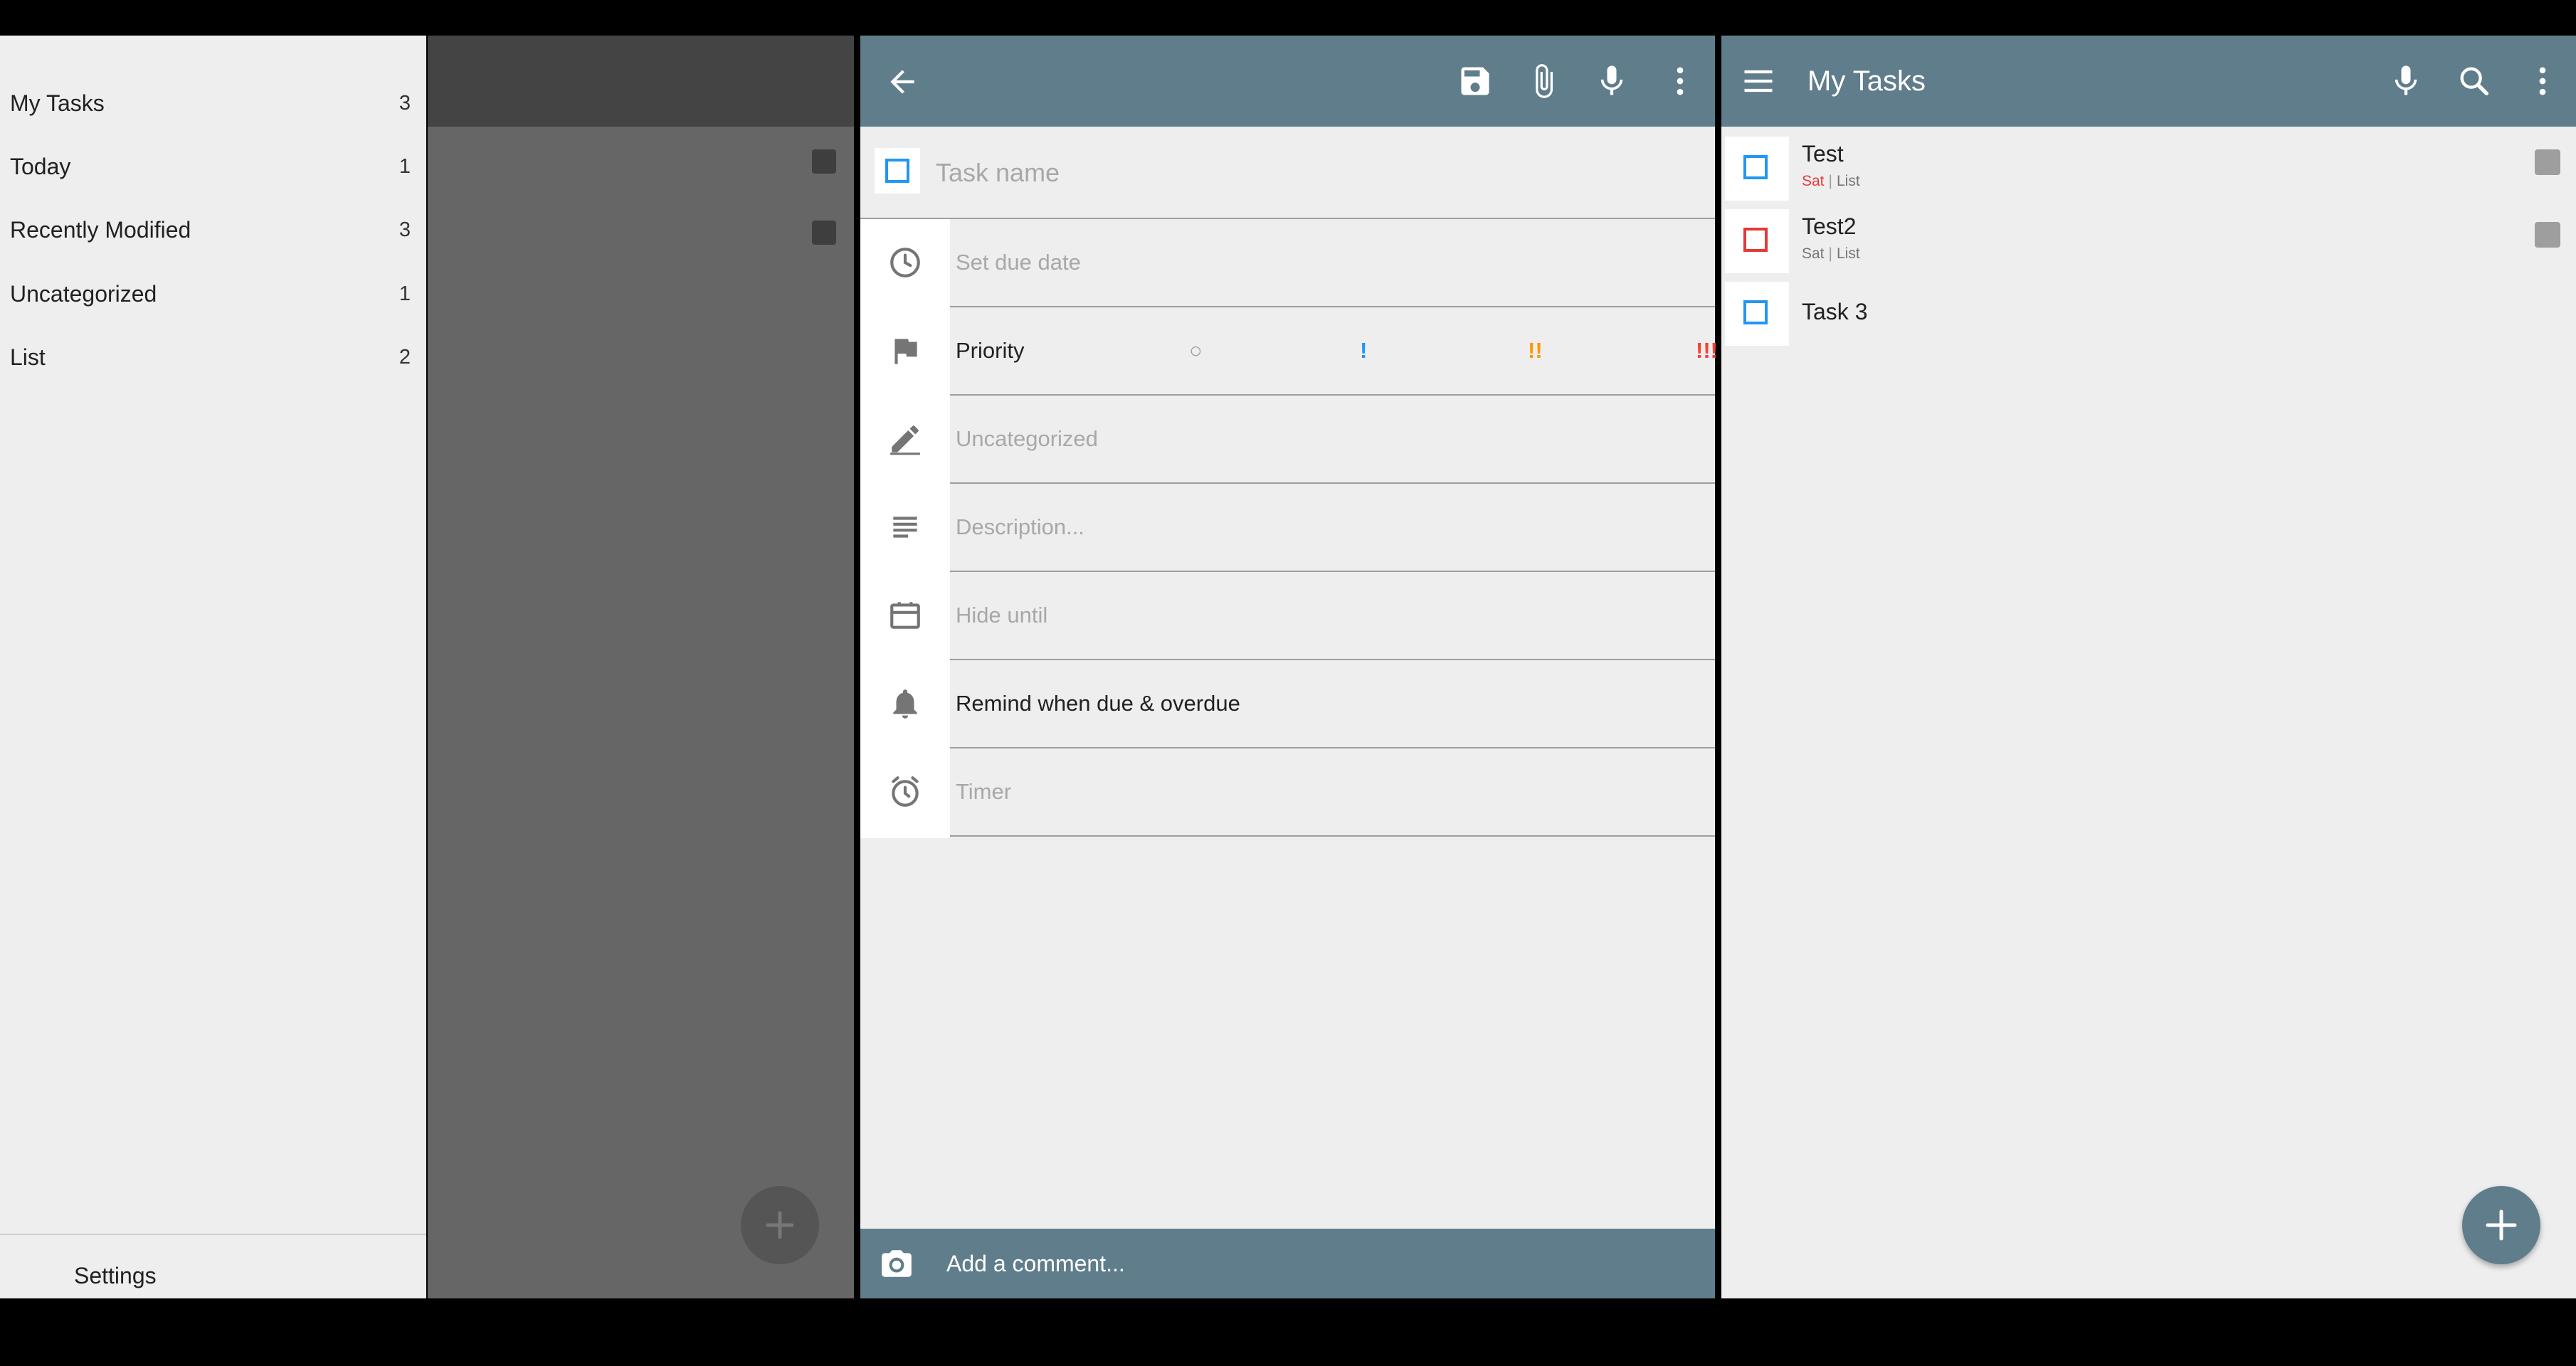  I want to click on dimmed-add-button, so click(780, 1225).